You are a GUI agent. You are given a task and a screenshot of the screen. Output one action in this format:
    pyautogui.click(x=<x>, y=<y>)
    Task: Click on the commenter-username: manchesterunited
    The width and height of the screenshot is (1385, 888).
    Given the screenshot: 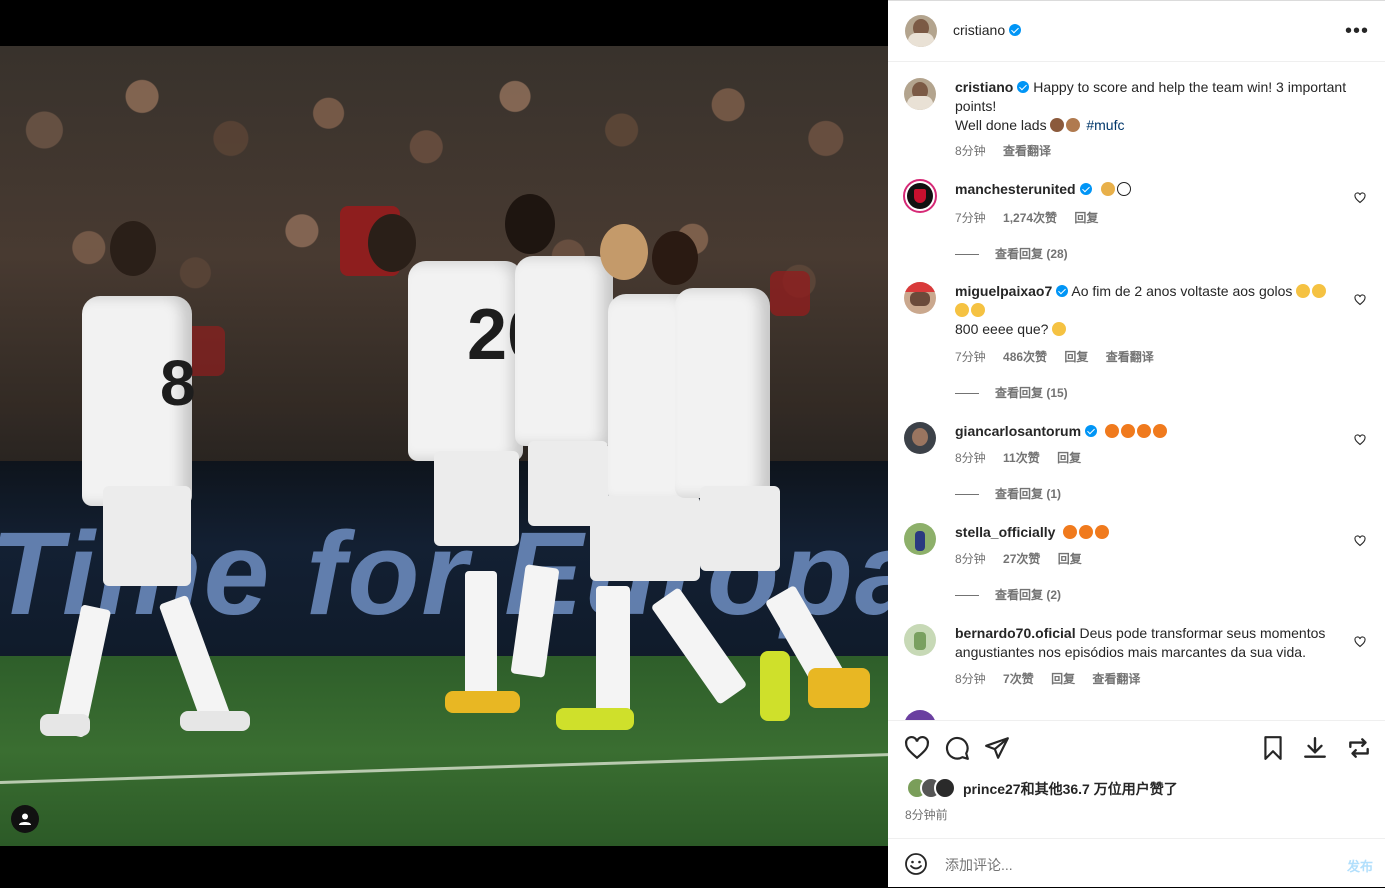 What is the action you would take?
    pyautogui.click(x=1015, y=189)
    